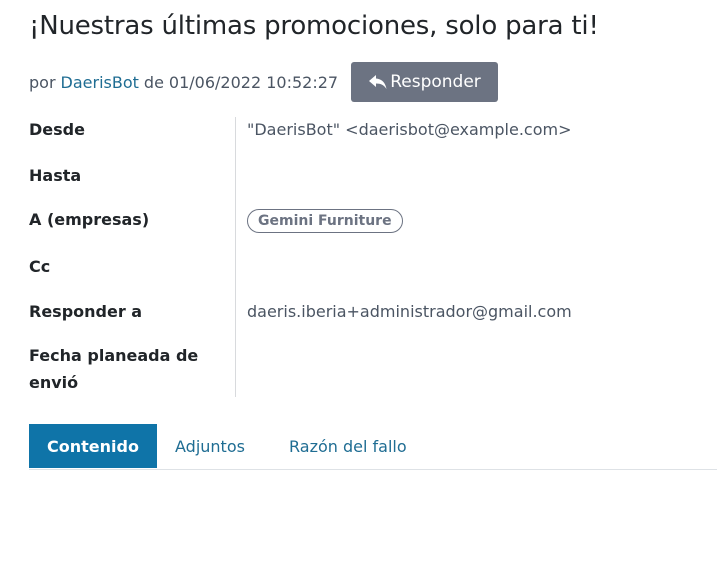 This screenshot has height=578, width=717. I want to click on scheduled-date-label: Fecha planeada de envió, so click(114, 369).